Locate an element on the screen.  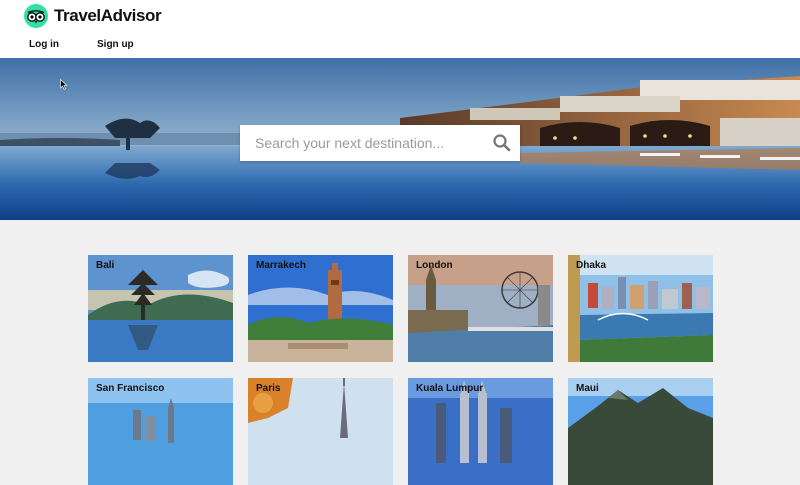
search-input is located at coordinates (360, 143).